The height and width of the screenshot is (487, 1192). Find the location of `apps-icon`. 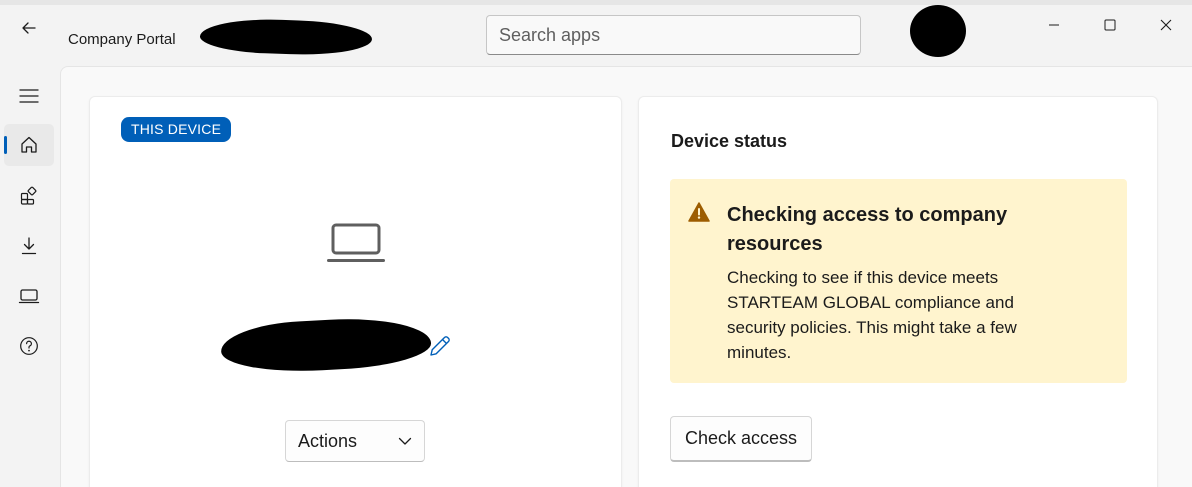

apps-icon is located at coordinates (28, 195).